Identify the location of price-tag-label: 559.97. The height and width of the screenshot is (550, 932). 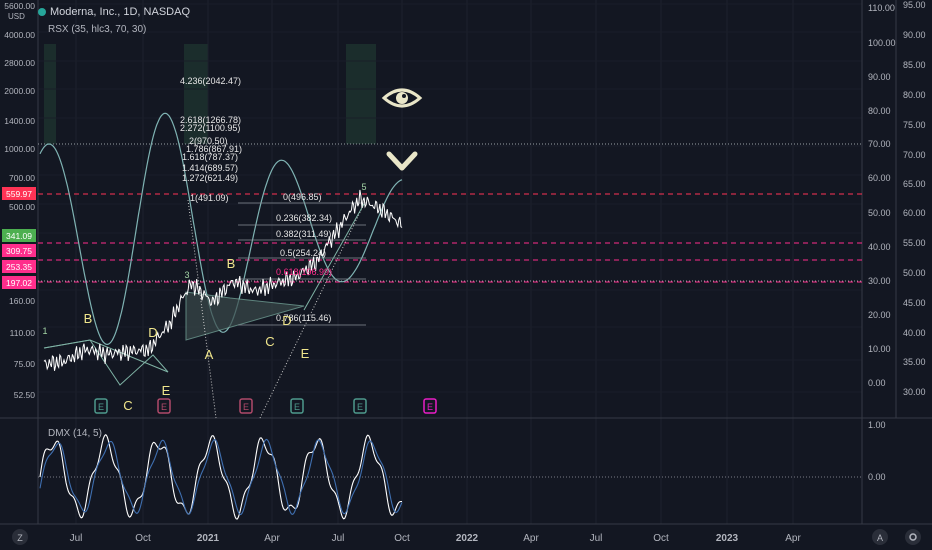
(19, 194).